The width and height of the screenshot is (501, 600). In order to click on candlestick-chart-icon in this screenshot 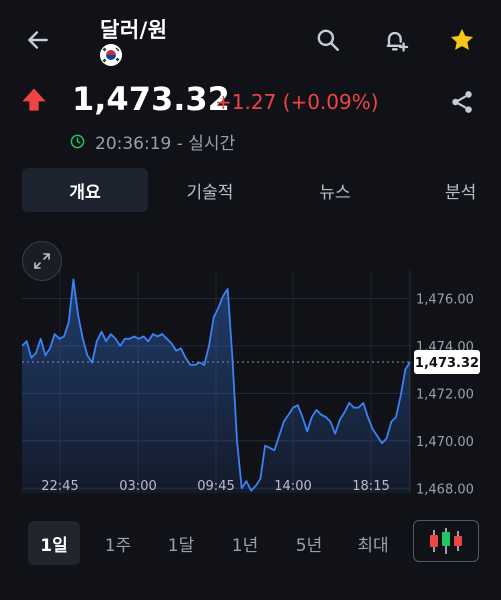, I will do `click(446, 541)`.